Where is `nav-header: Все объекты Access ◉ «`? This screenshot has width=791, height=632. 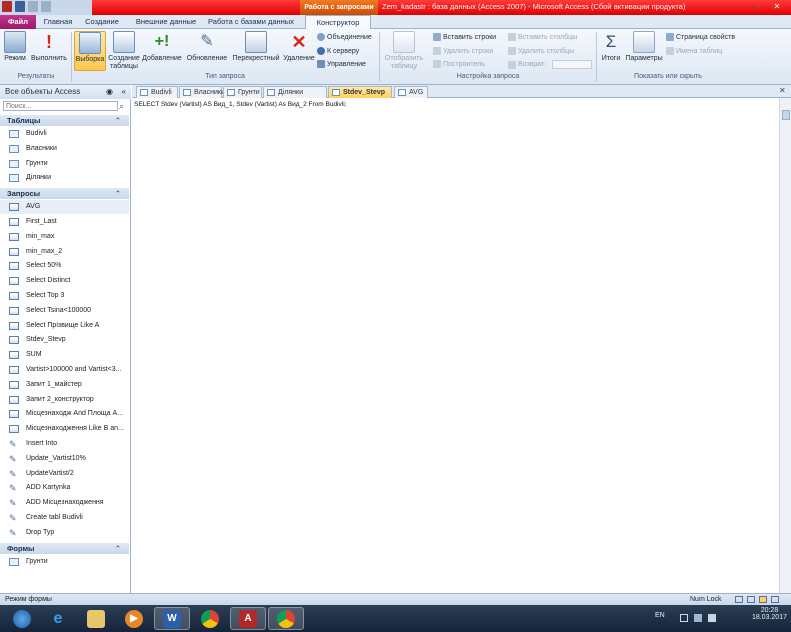
nav-header: Все объекты Access ◉ « is located at coordinates (65, 92).